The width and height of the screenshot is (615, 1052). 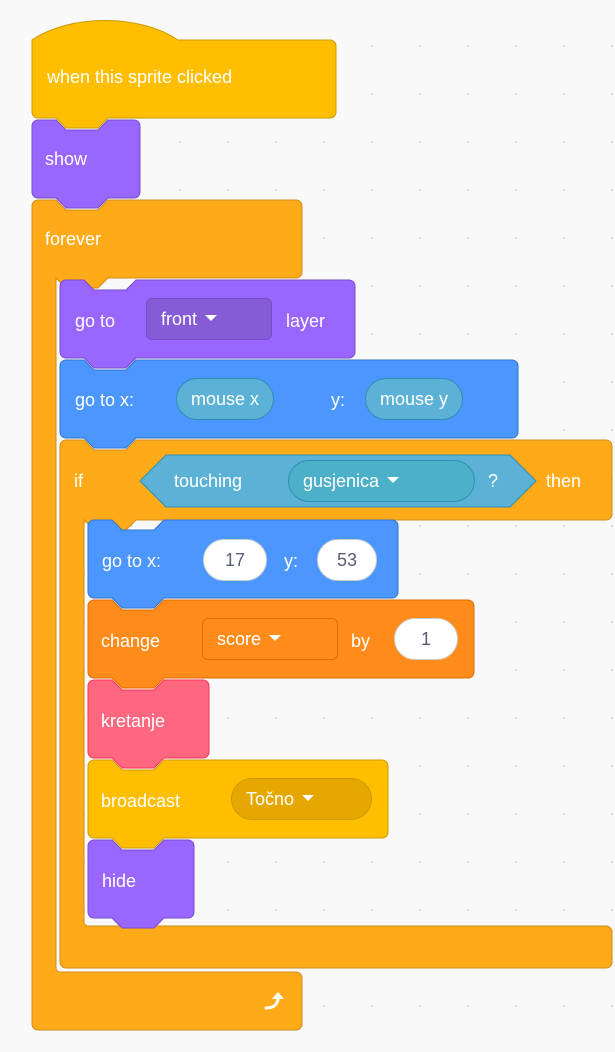 What do you see at coordinates (132, 561) in the screenshot?
I see `go-to-xy-prefix: go to x:` at bounding box center [132, 561].